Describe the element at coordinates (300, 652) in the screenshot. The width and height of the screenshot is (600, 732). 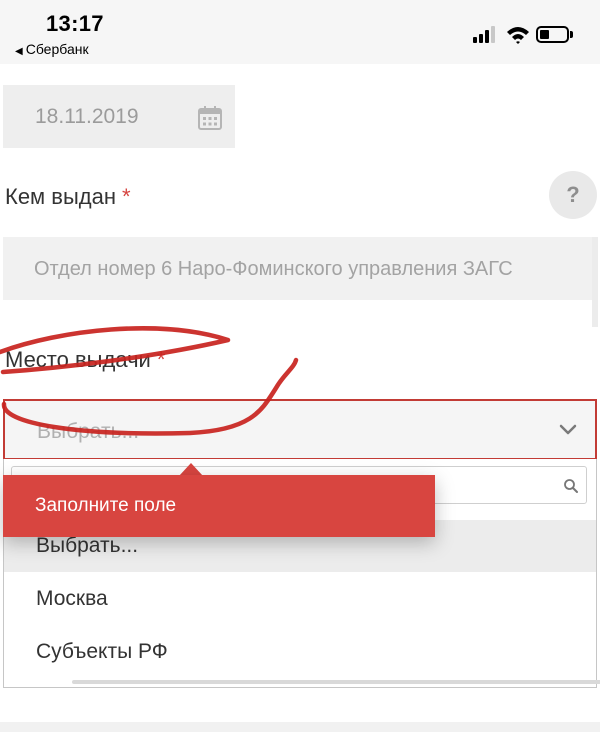
I see `dropdown-option-regions: Субъекты РФ` at that location.